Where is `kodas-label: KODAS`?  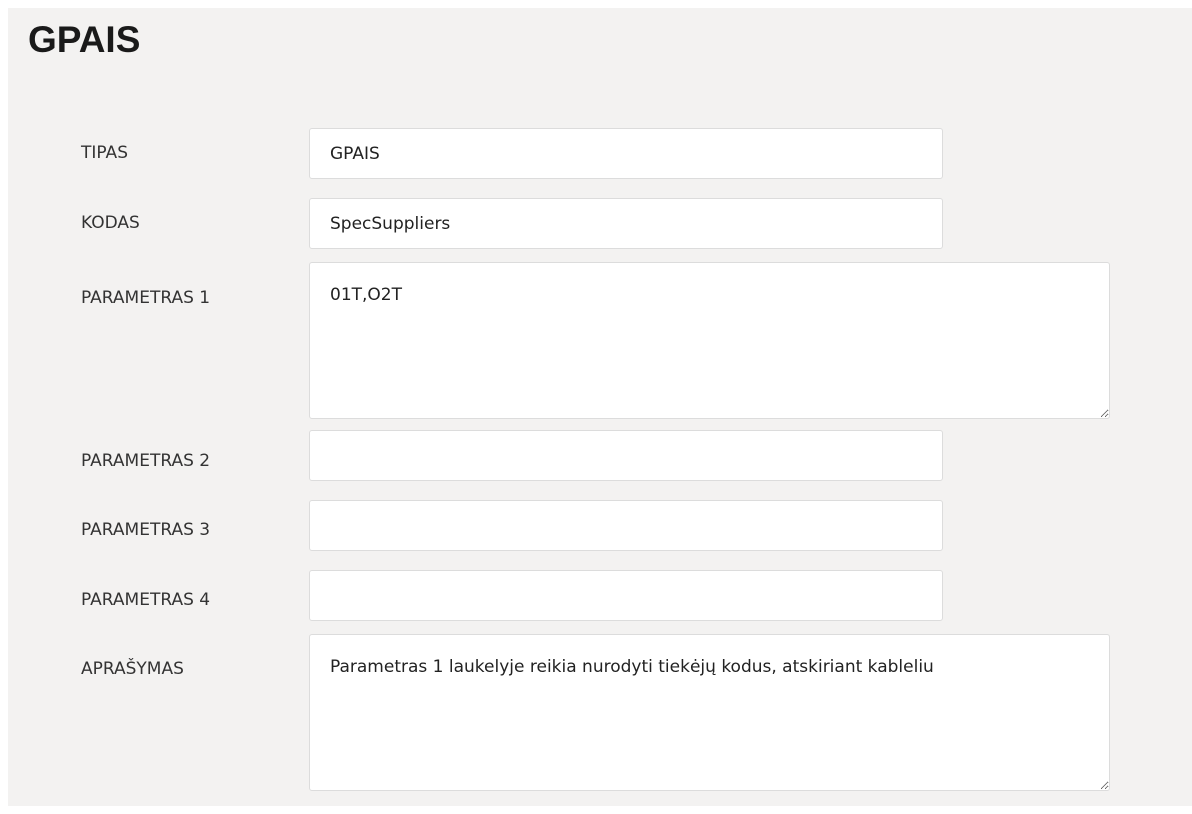
kodas-label: KODAS is located at coordinates (110, 223).